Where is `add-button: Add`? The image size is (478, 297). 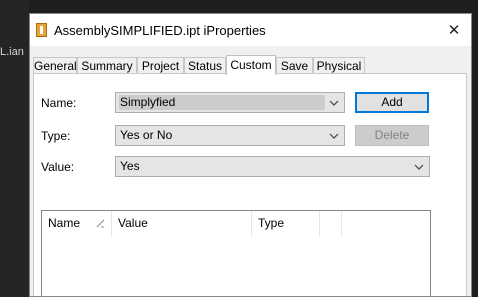
add-button: Add is located at coordinates (392, 102).